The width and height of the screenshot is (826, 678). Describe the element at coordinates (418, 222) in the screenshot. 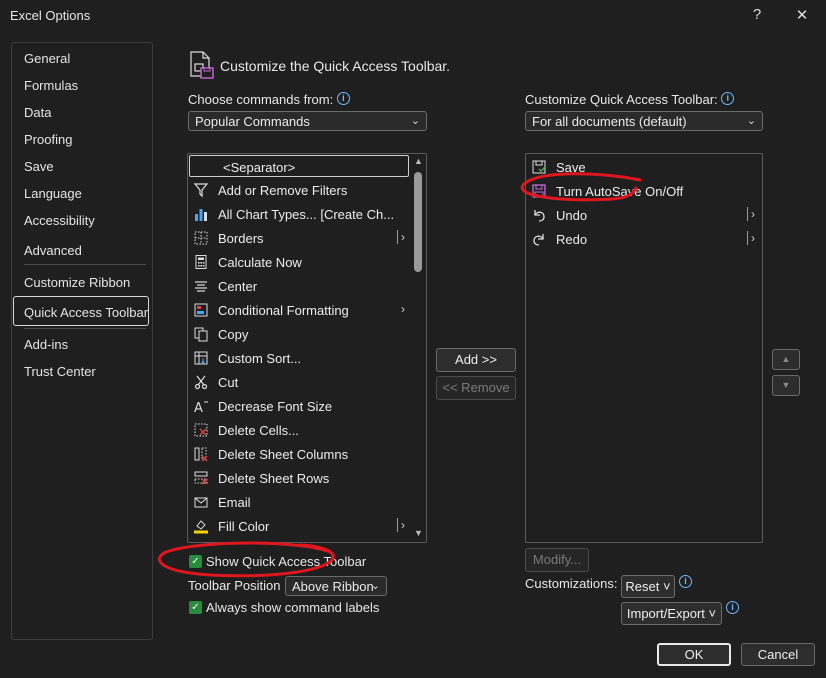

I see `scroll-thumb` at that location.